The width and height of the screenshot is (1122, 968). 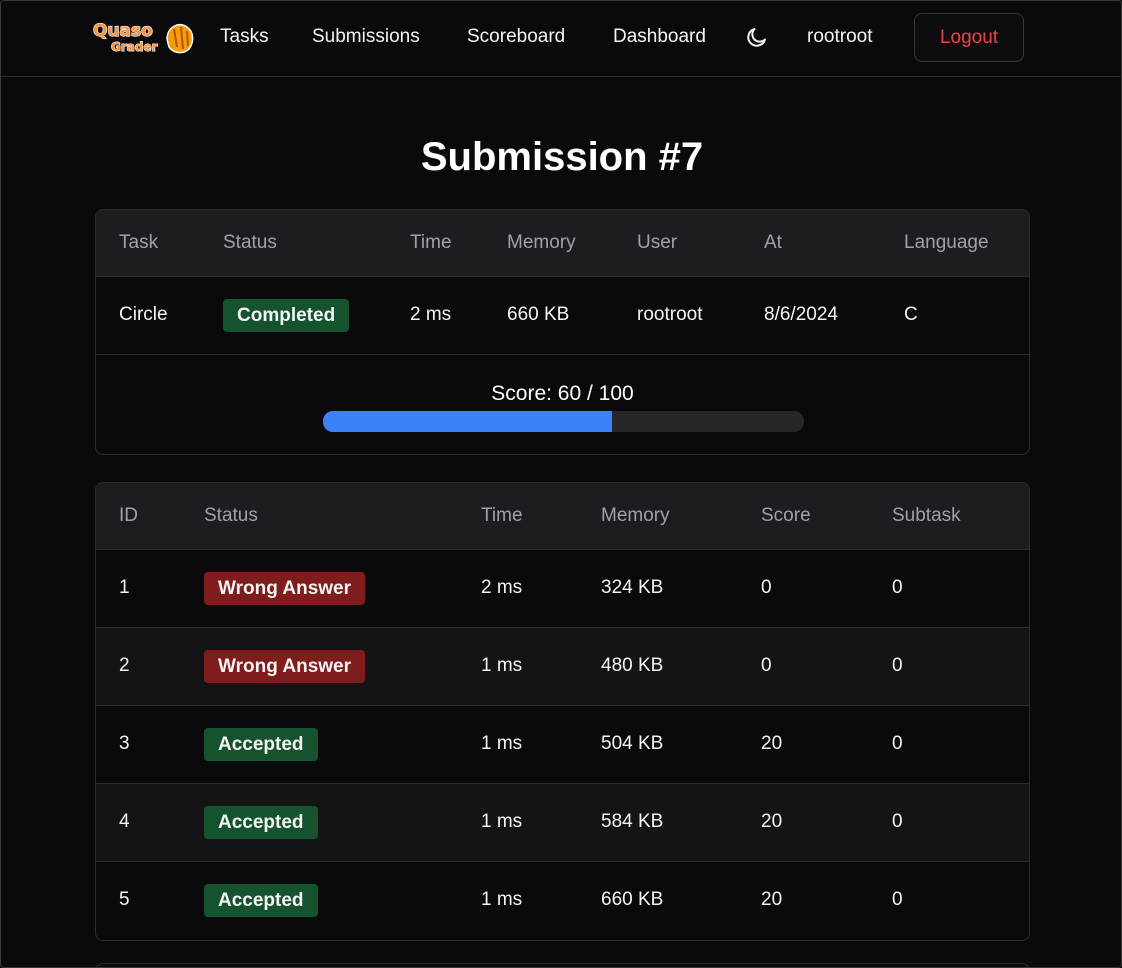 I want to click on table-row: 4 Accepted 1 ms 584 KB 20 0, so click(x=562, y=823).